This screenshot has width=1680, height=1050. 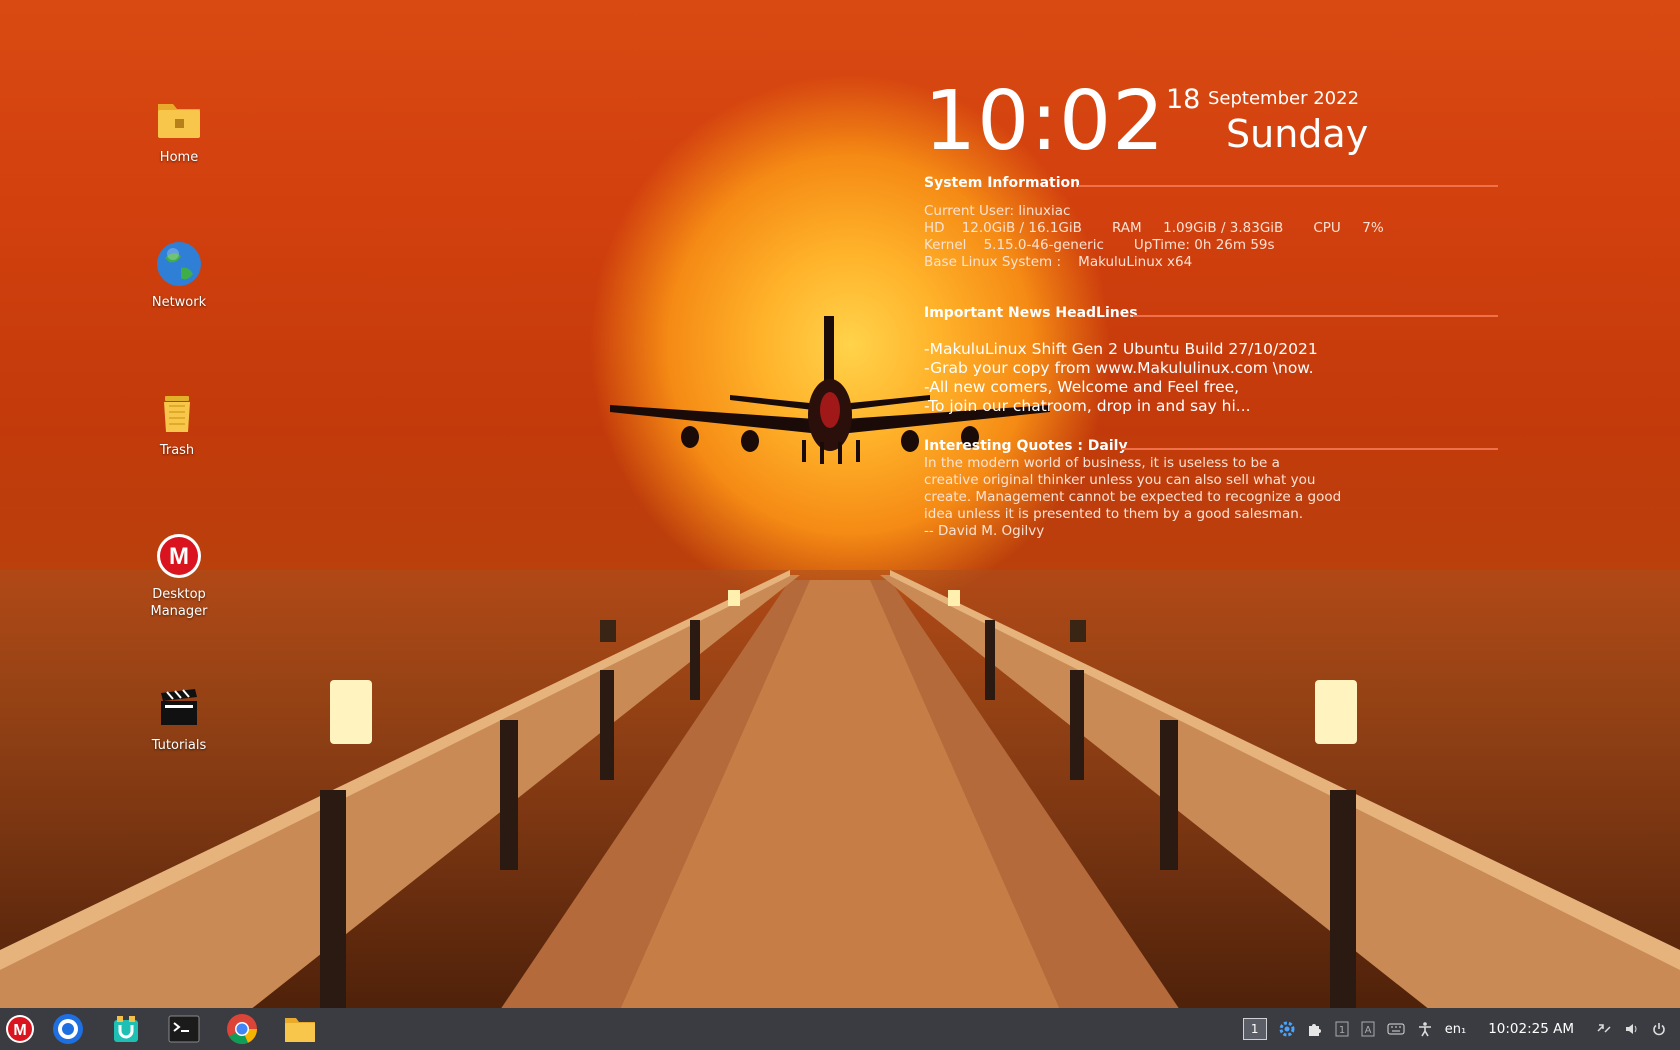 I want to click on makulu-menu-icon: M, so click(x=20, y=1029).